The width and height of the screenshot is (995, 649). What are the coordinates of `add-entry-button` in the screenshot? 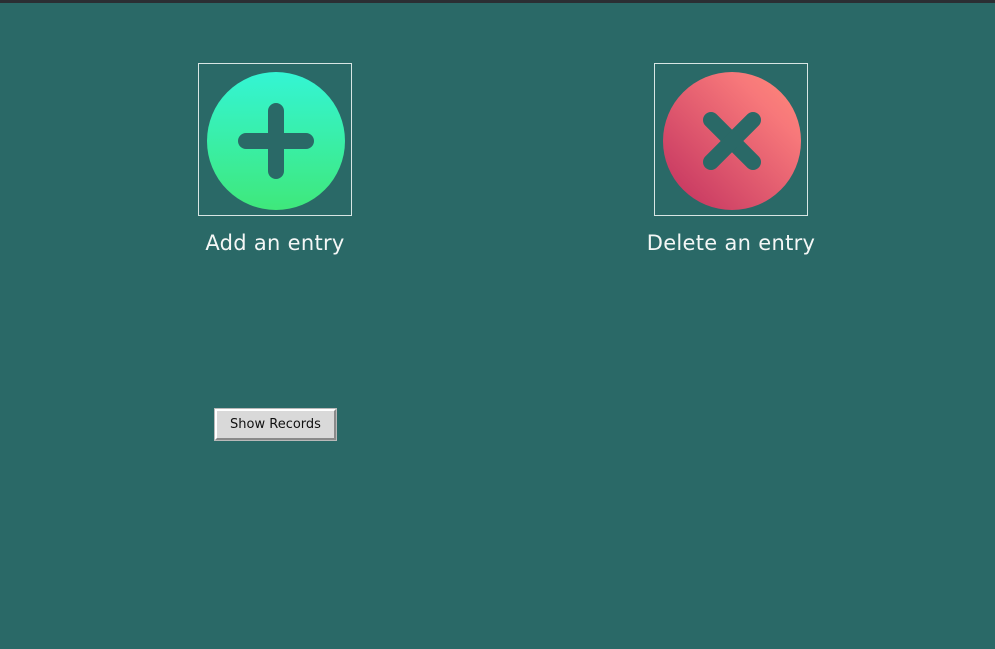 It's located at (275, 139).